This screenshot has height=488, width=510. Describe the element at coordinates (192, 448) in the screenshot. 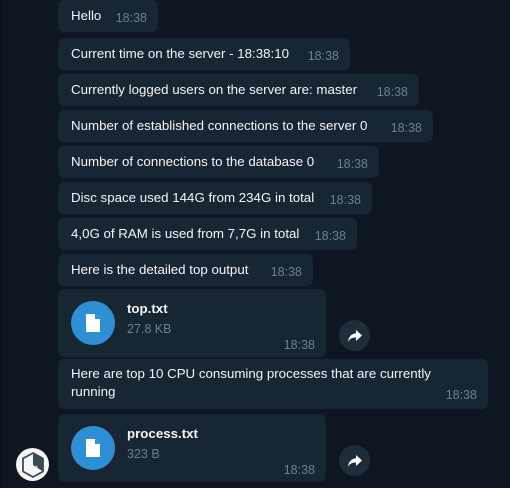

I see `file-message-process: process.txt 323 B 18:38` at that location.